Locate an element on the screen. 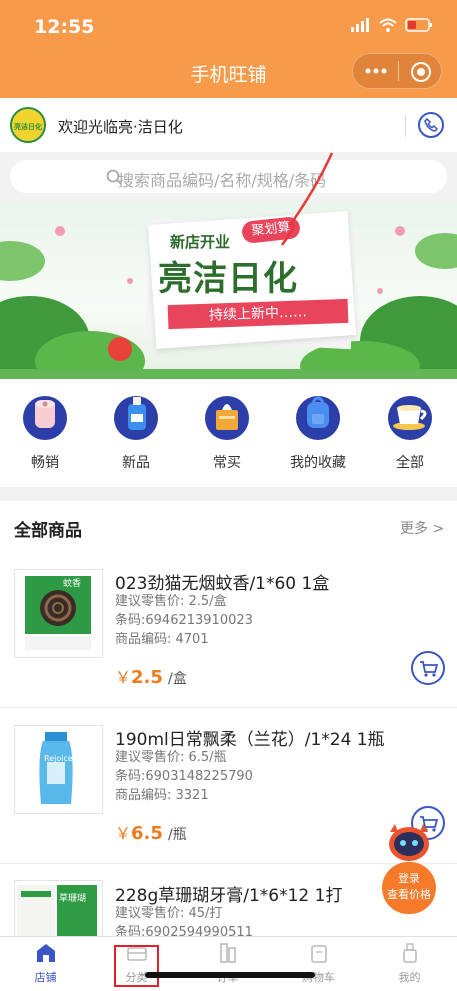  bottle-icon is located at coordinates (136, 418).